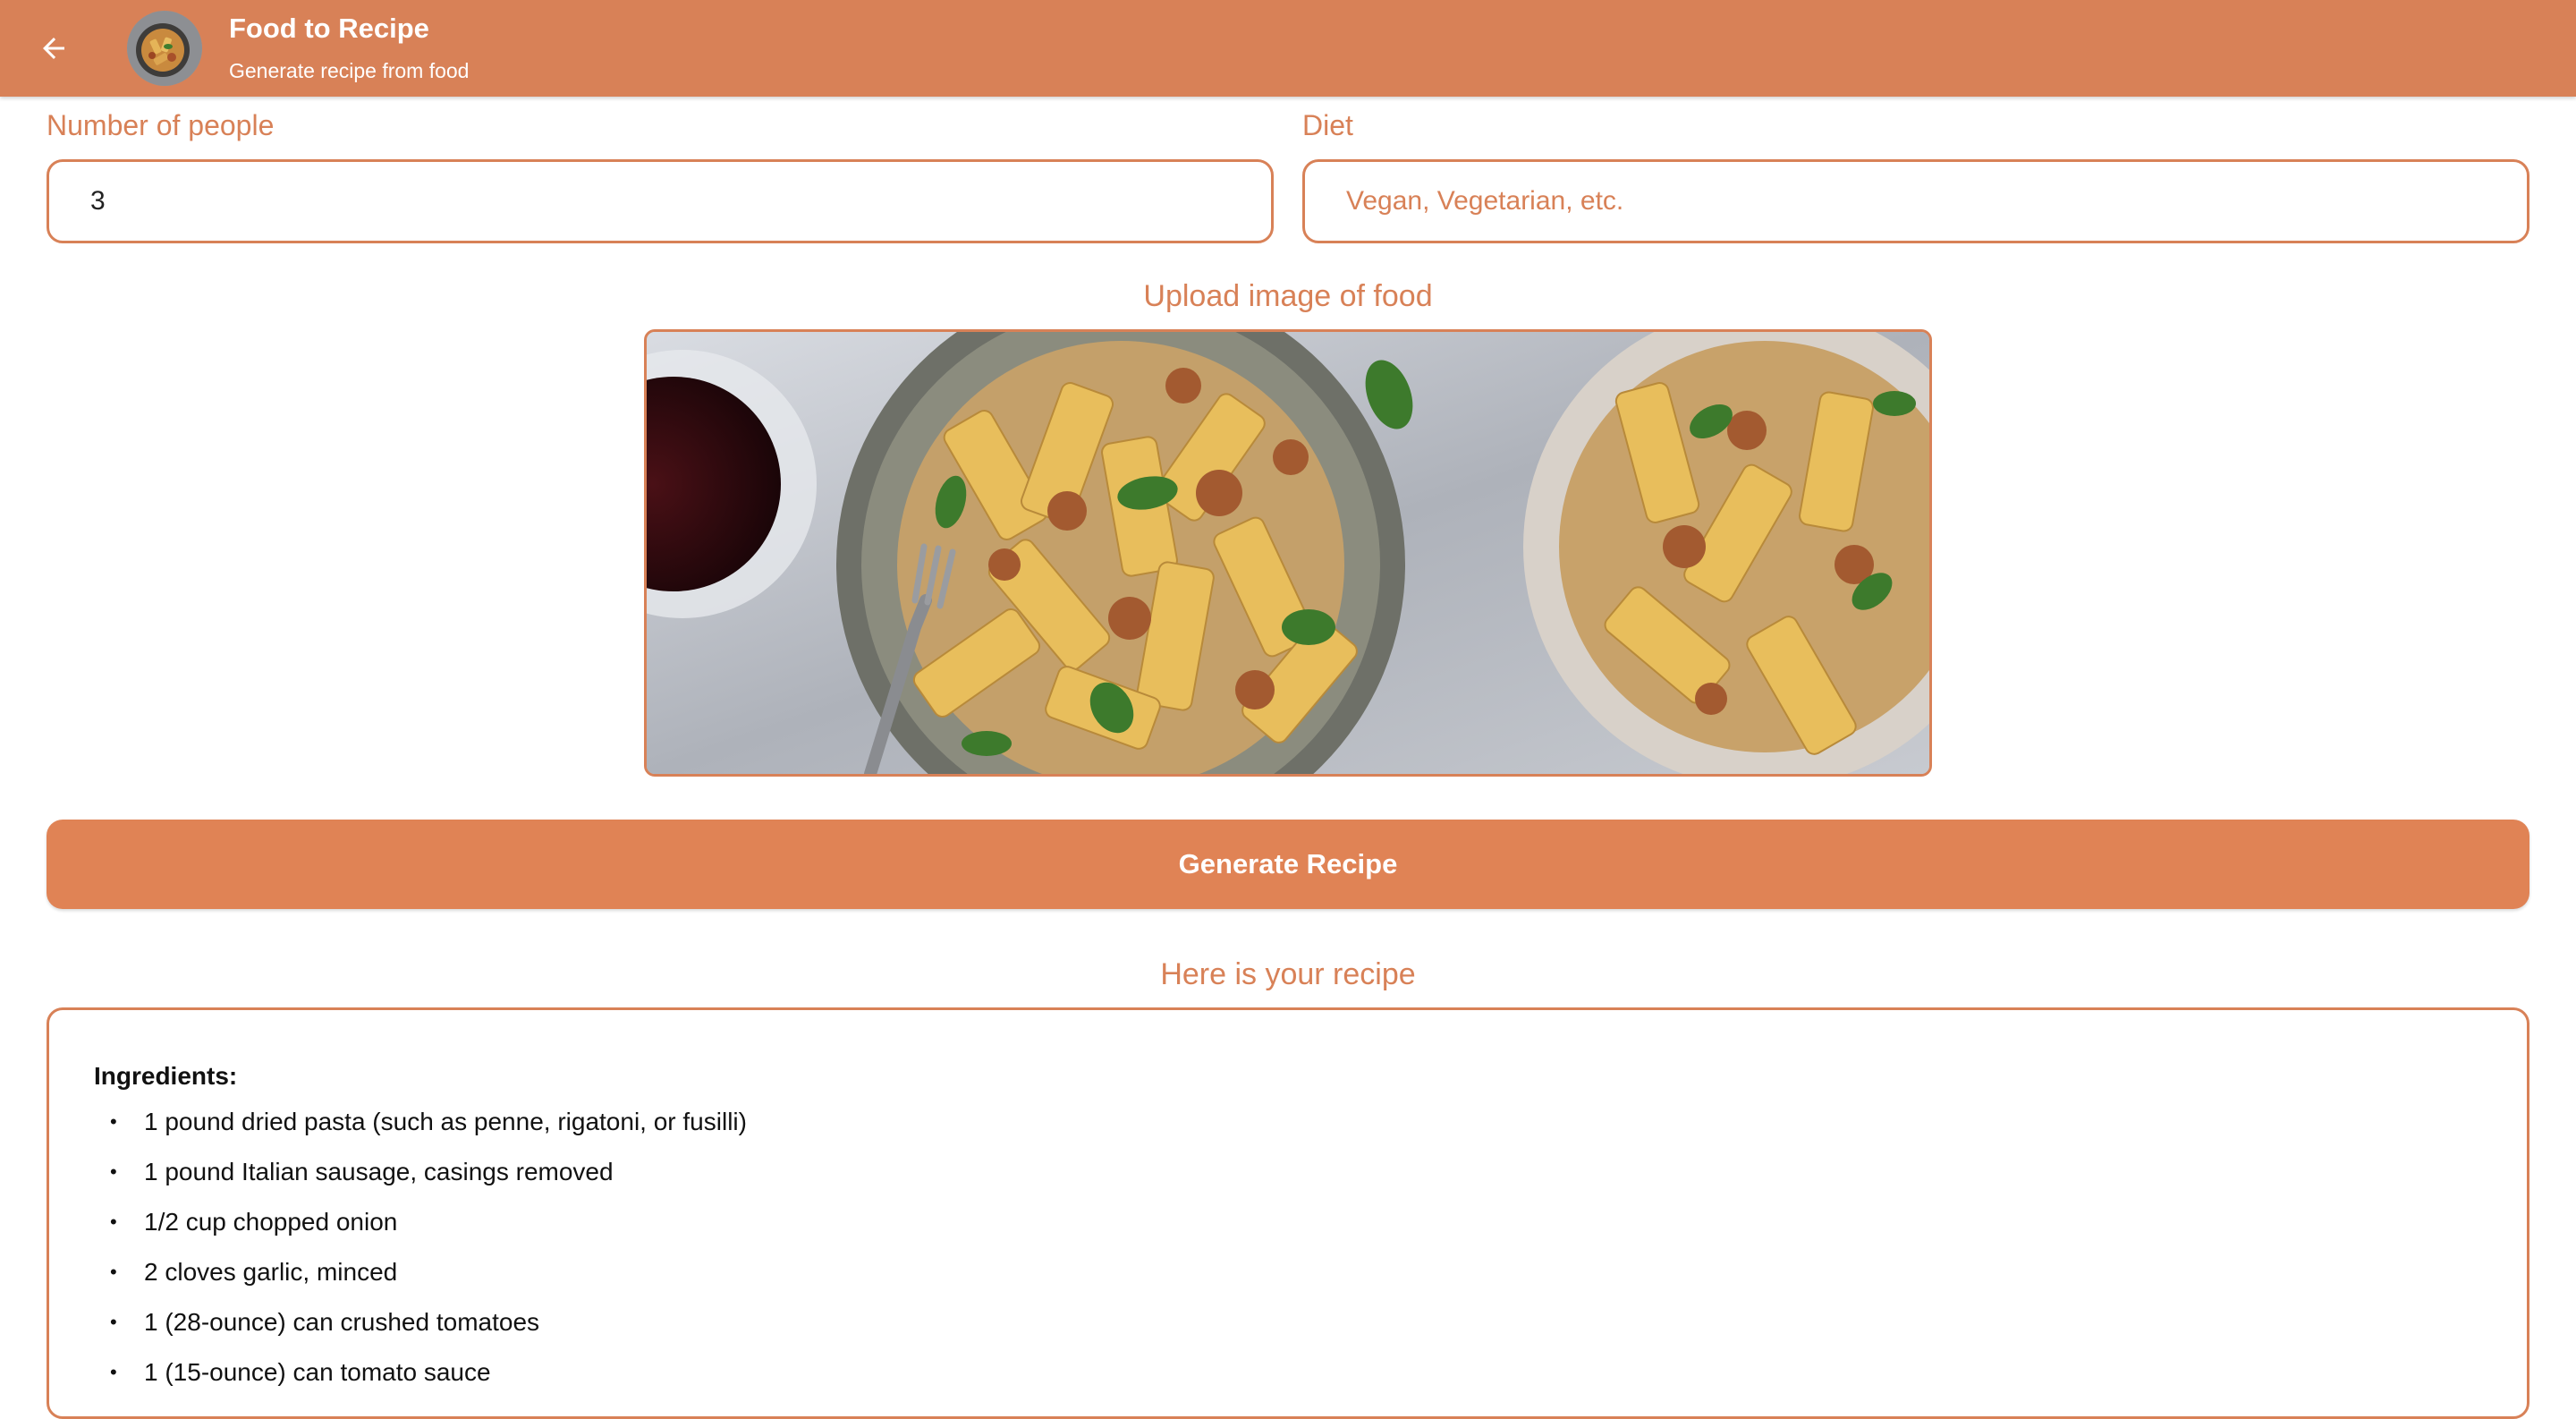 The width and height of the screenshot is (2576, 1419). I want to click on people-input, so click(660, 201).